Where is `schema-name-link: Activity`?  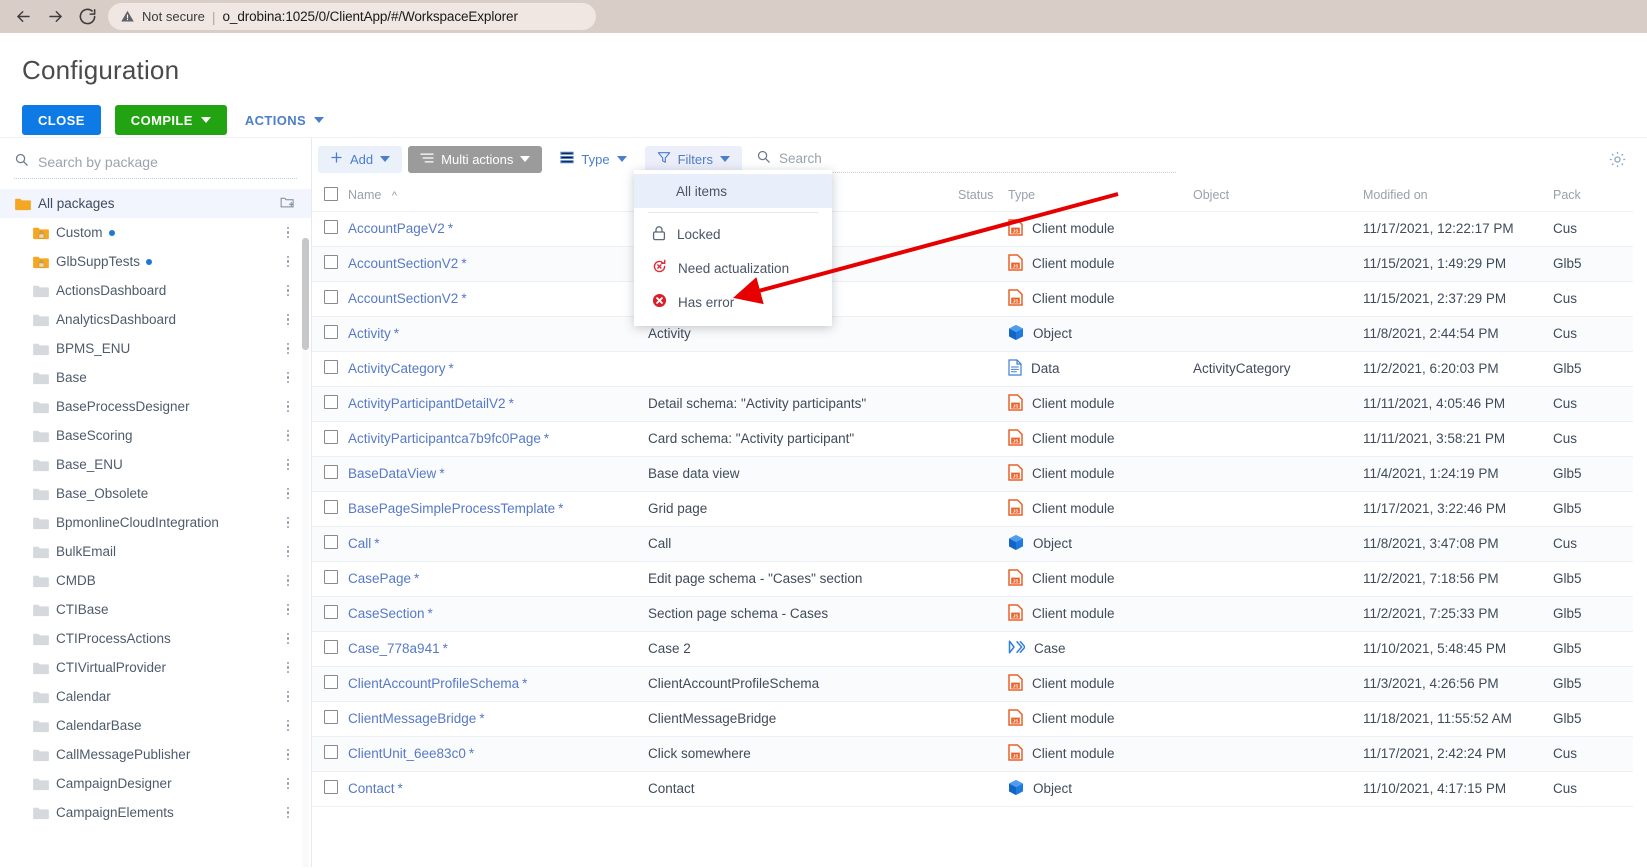 schema-name-link: Activity is located at coordinates (369, 333).